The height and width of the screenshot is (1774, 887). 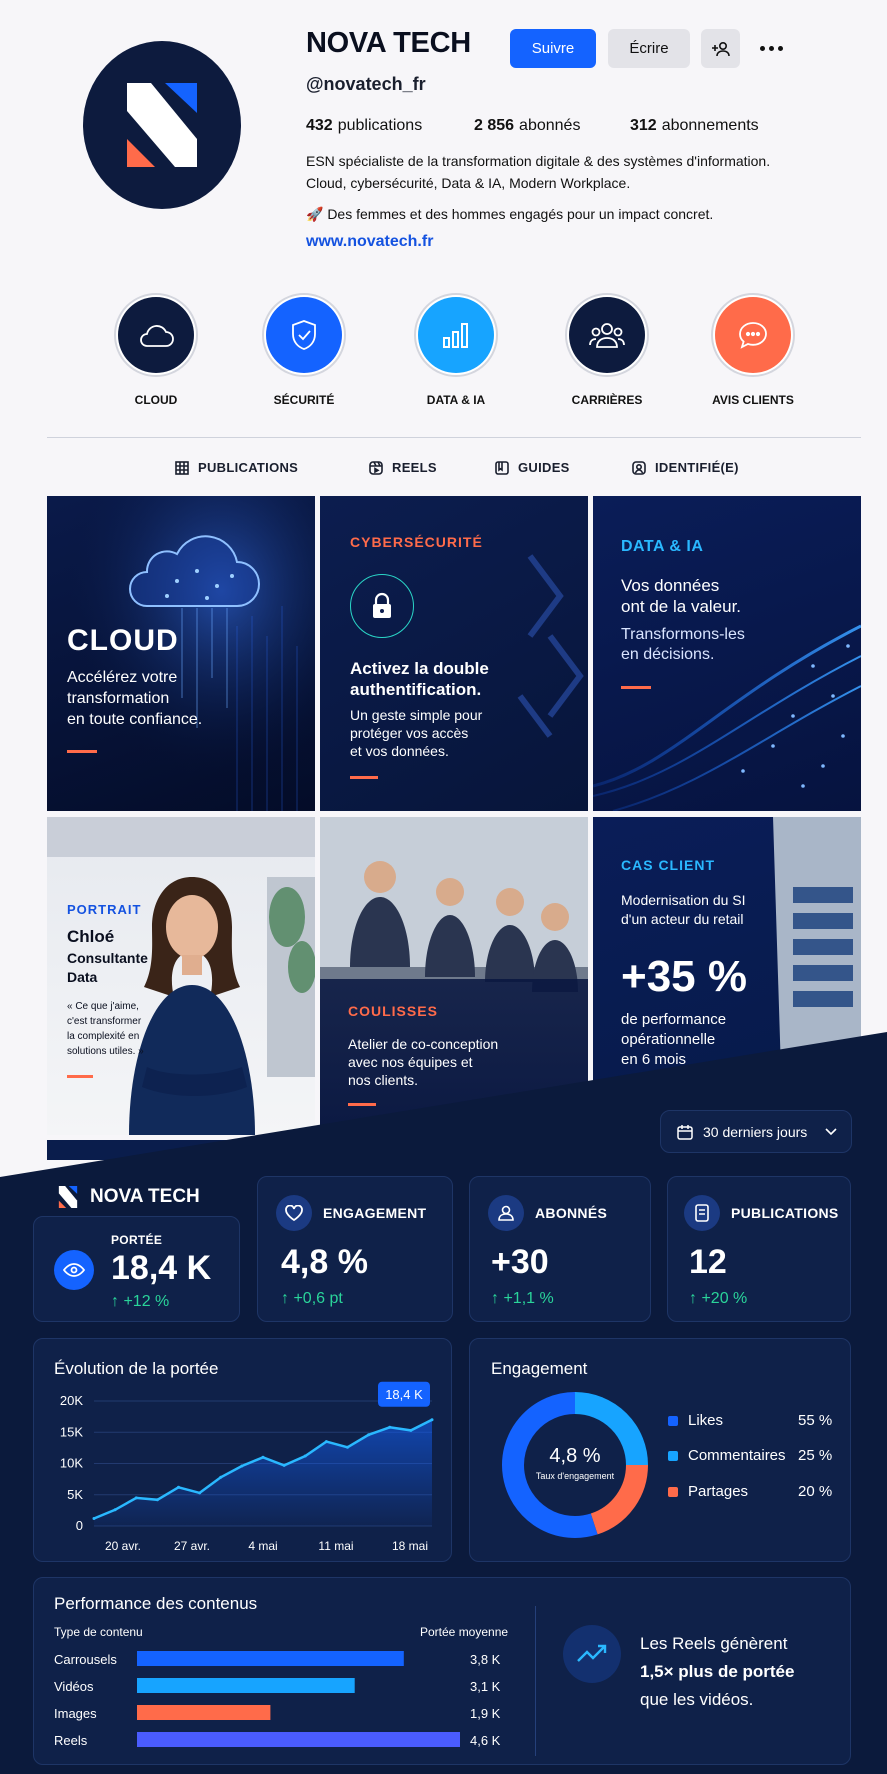 I want to click on bar-value-label: 3,8 K, so click(x=485, y=1659).